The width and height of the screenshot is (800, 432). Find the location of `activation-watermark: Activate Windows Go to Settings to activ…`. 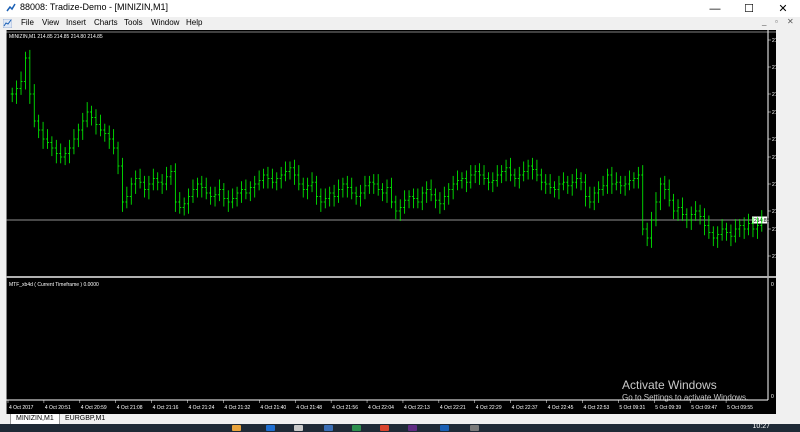

activation-watermark: Activate Windows Go to Settings to activ… is located at coordinates (685, 390).